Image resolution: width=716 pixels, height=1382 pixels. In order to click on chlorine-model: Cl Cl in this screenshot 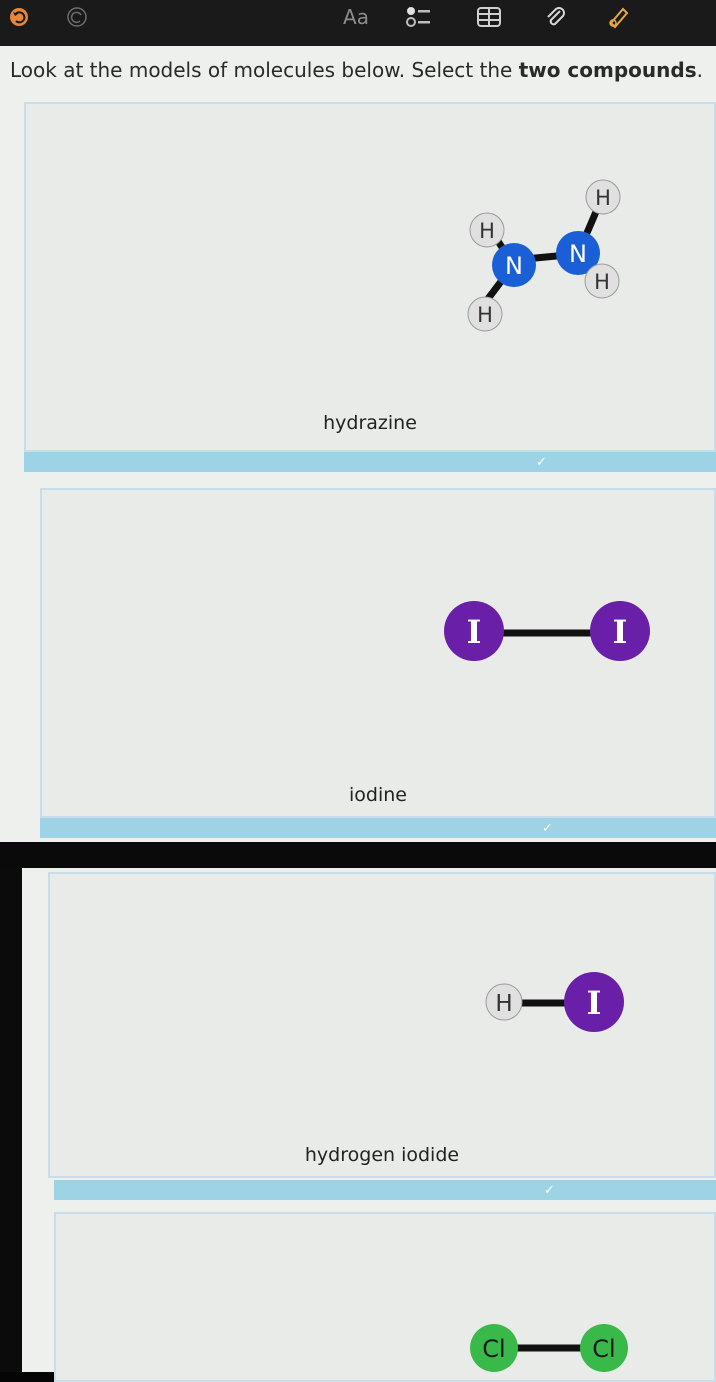, I will do `click(549, 1348)`.